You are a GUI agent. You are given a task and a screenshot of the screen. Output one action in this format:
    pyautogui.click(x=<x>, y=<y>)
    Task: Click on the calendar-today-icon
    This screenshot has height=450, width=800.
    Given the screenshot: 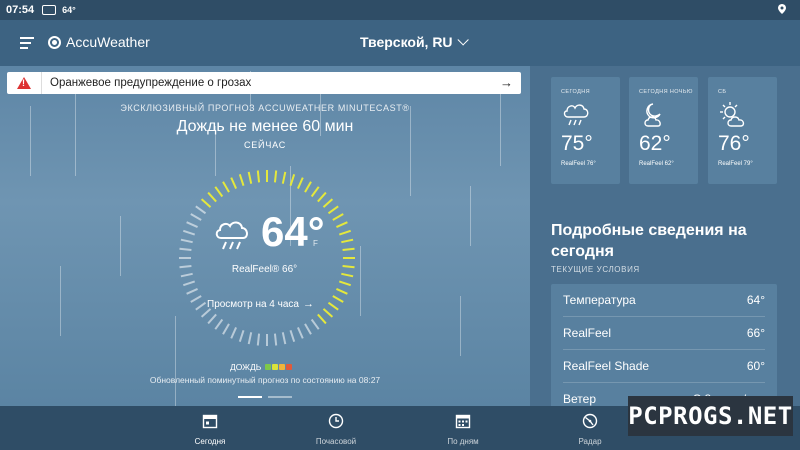 What is the action you would take?
    pyautogui.click(x=210, y=421)
    